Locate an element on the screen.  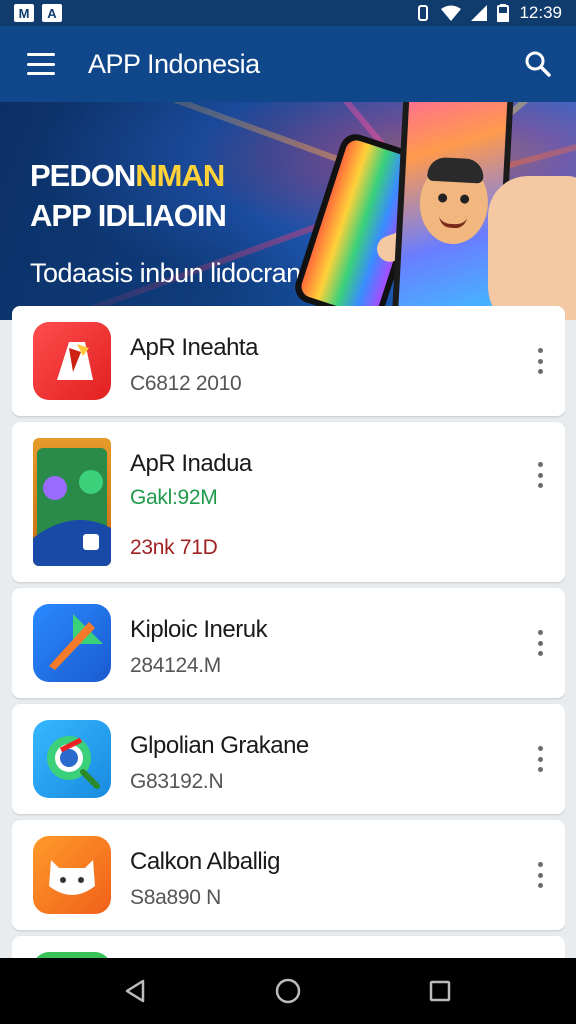
app-title: APP Indonesia is located at coordinates (174, 63).